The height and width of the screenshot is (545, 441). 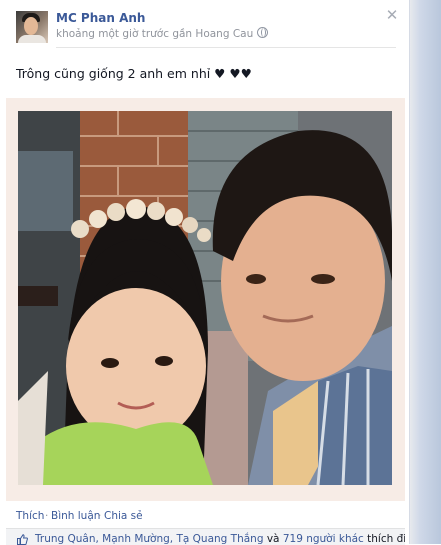 I want to click on thumbs-up-icon, so click(x=22, y=539).